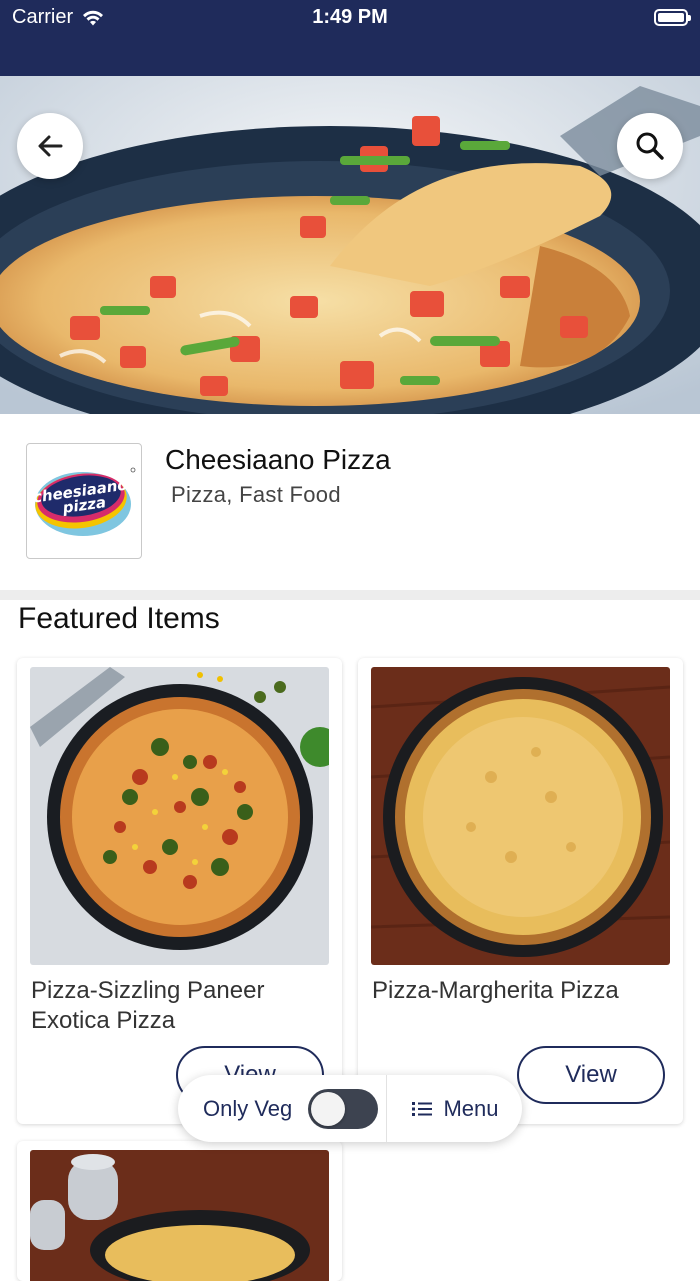 Image resolution: width=700 pixels, height=1281 pixels. Describe the element at coordinates (256, 494) in the screenshot. I see `restaurant-cuisine: Pizza, Fast Food` at that location.